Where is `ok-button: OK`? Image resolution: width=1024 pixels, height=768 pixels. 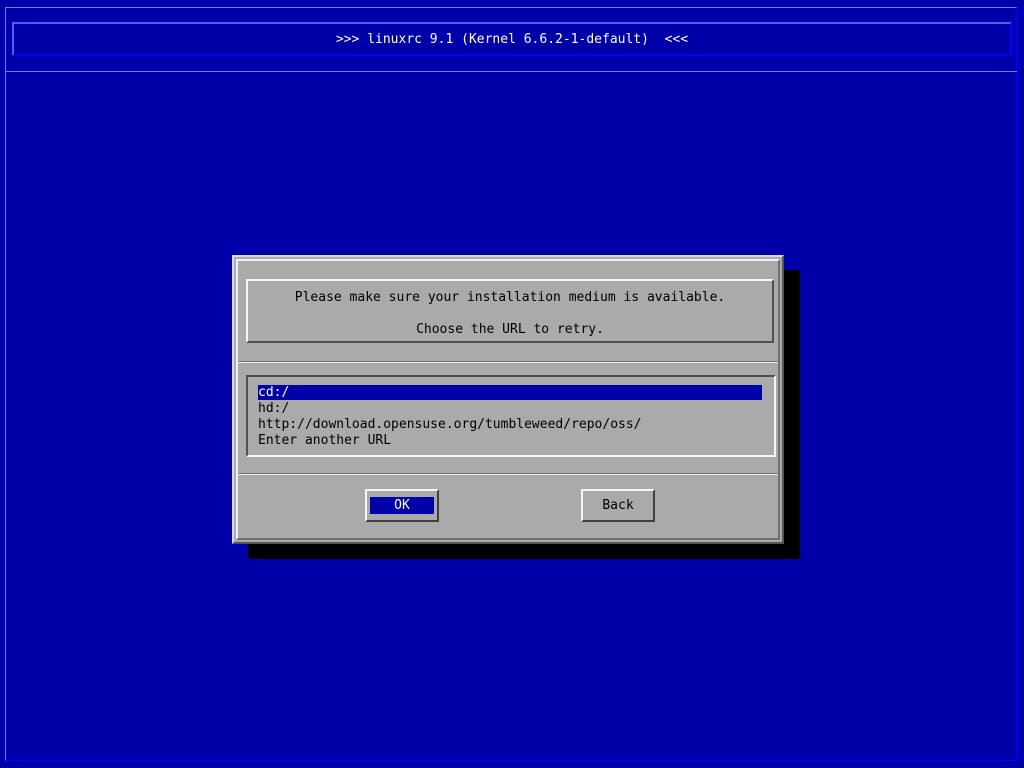 ok-button: OK is located at coordinates (402, 505).